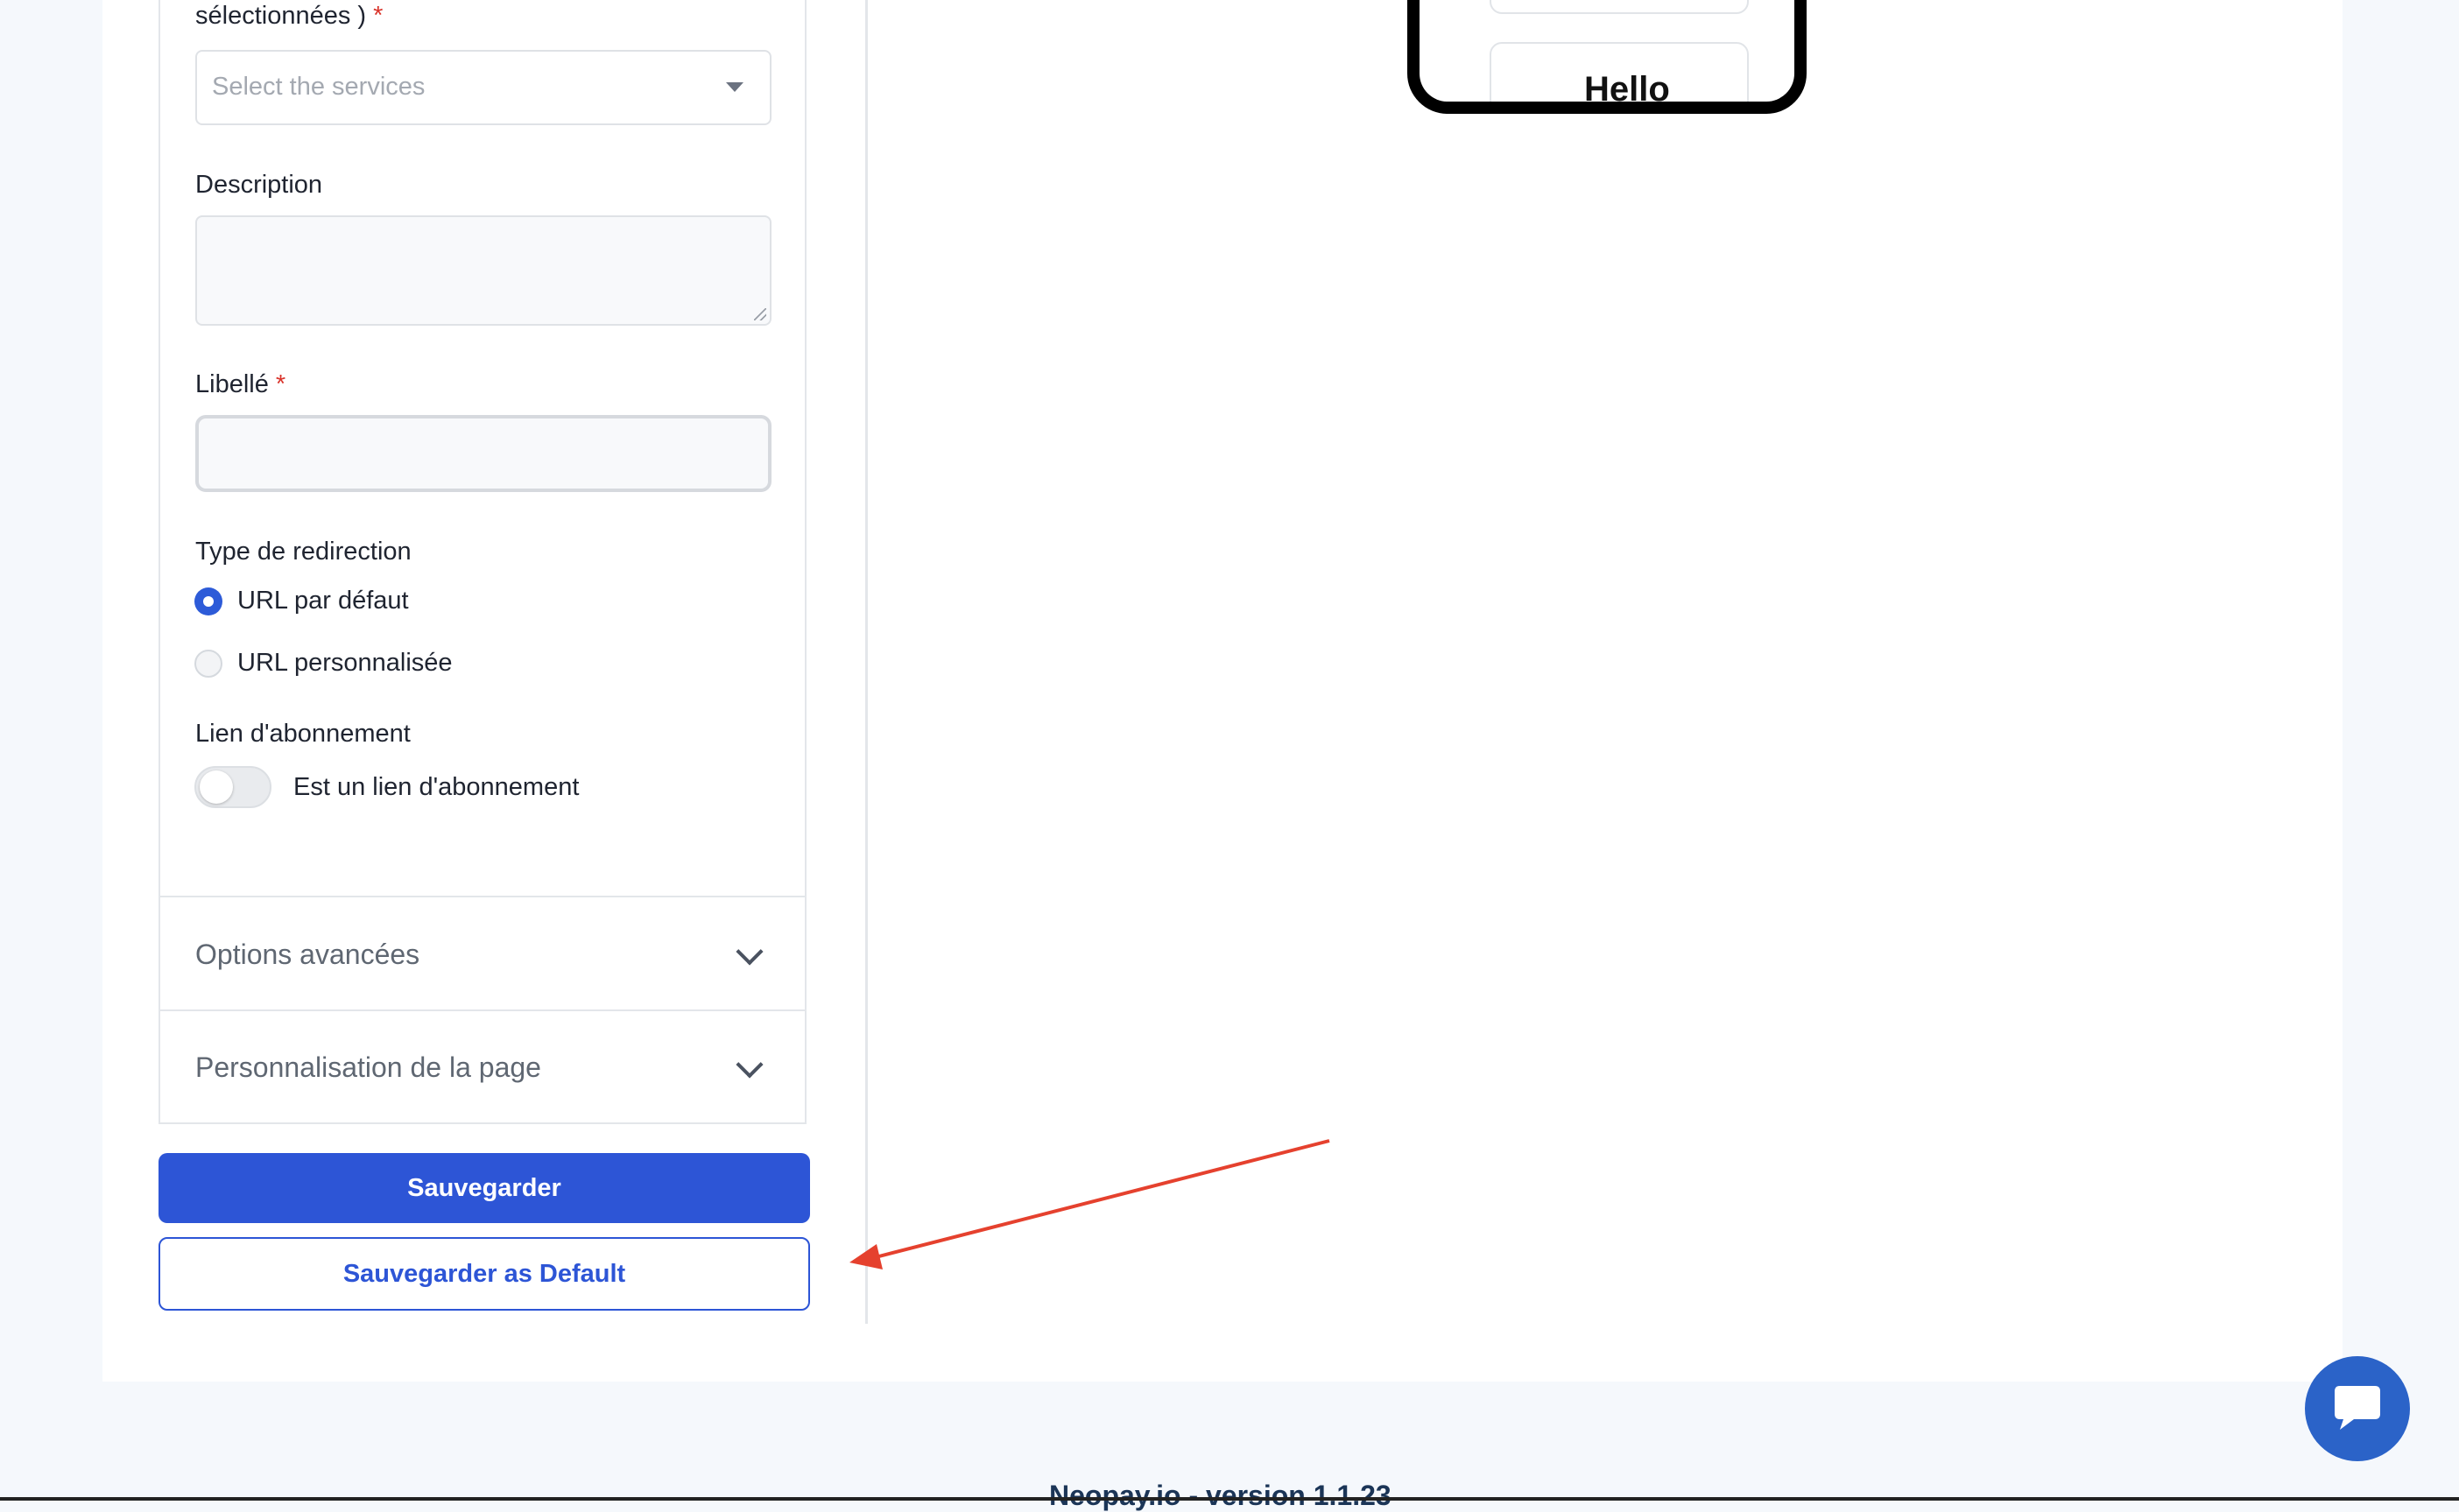 The height and width of the screenshot is (1512, 2459). What do you see at coordinates (208, 601) in the screenshot?
I see `radio-url-default` at bounding box center [208, 601].